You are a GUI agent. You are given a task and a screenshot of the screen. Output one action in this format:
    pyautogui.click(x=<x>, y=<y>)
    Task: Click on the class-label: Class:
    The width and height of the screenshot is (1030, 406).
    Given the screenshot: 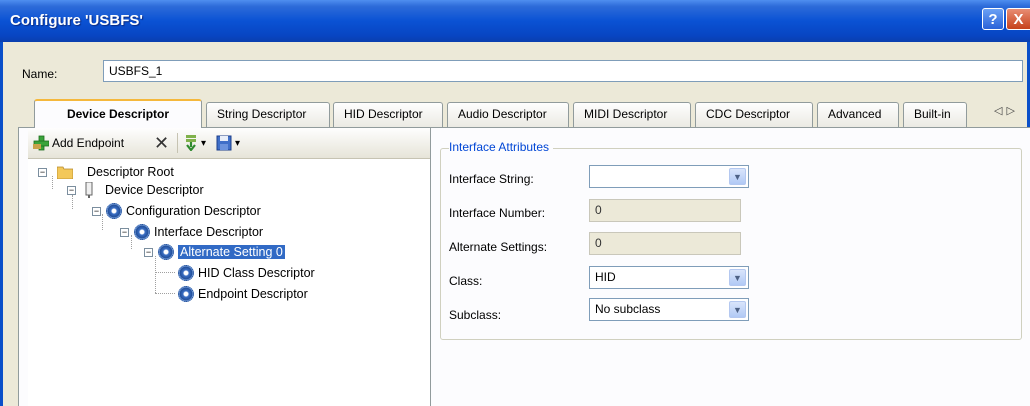 What is the action you would take?
    pyautogui.click(x=466, y=281)
    